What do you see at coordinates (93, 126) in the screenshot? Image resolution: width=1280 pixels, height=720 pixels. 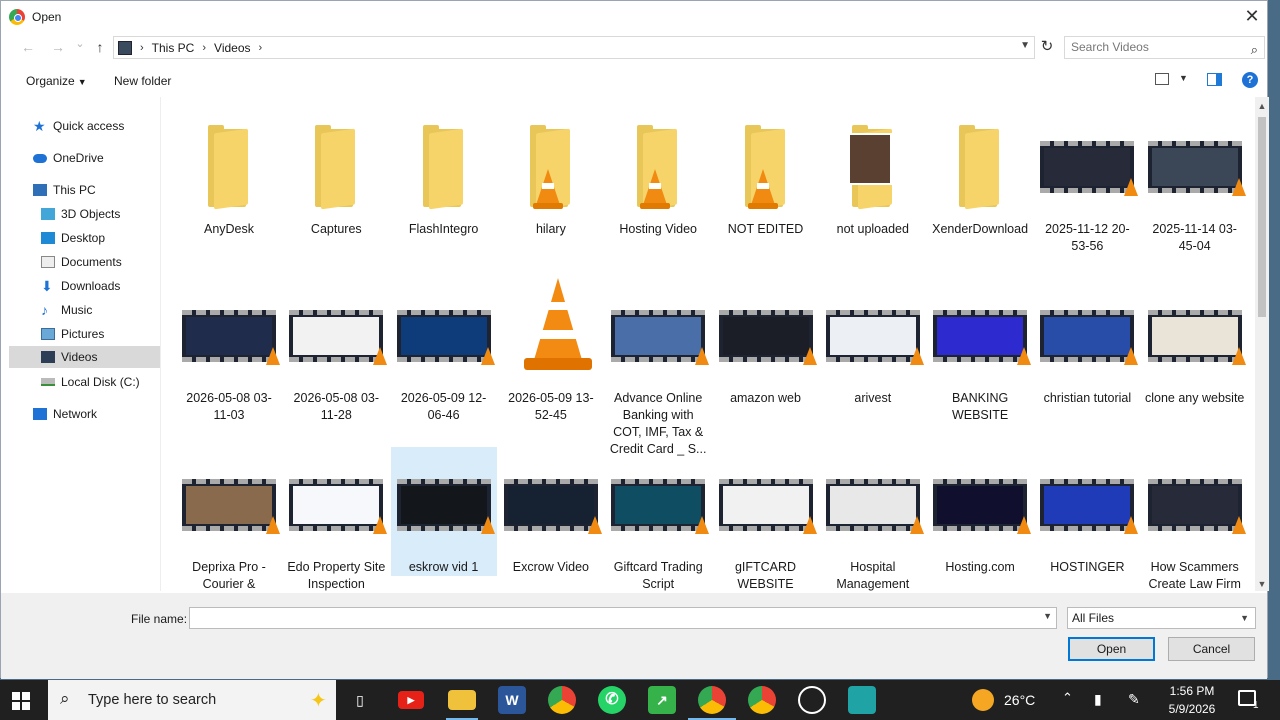 I see `sidebar-item-quick-access: ★ Quick access` at bounding box center [93, 126].